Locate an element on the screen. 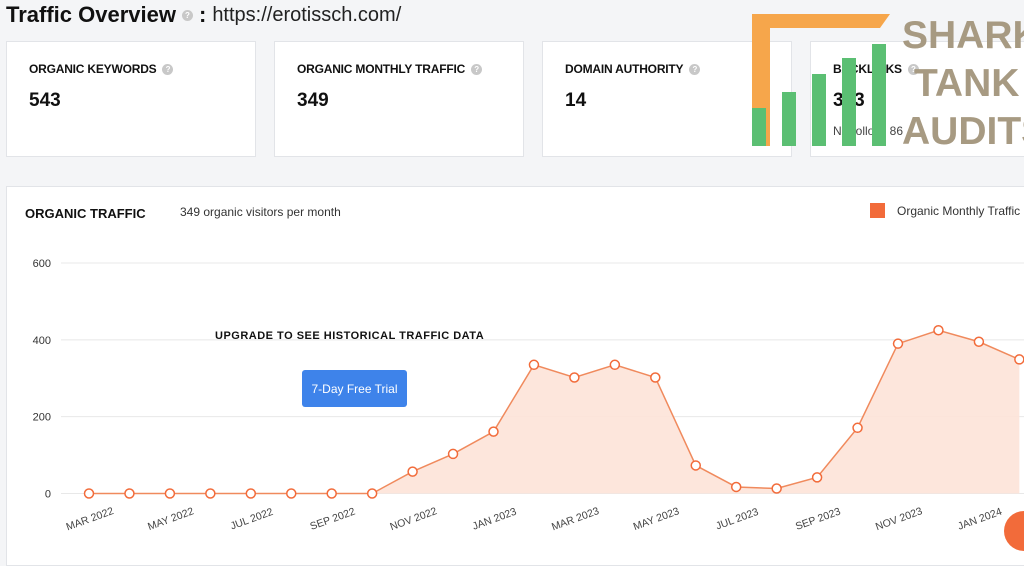 This screenshot has height=566, width=1024. x-tick-label: NOV 2022 is located at coordinates (413, 519).